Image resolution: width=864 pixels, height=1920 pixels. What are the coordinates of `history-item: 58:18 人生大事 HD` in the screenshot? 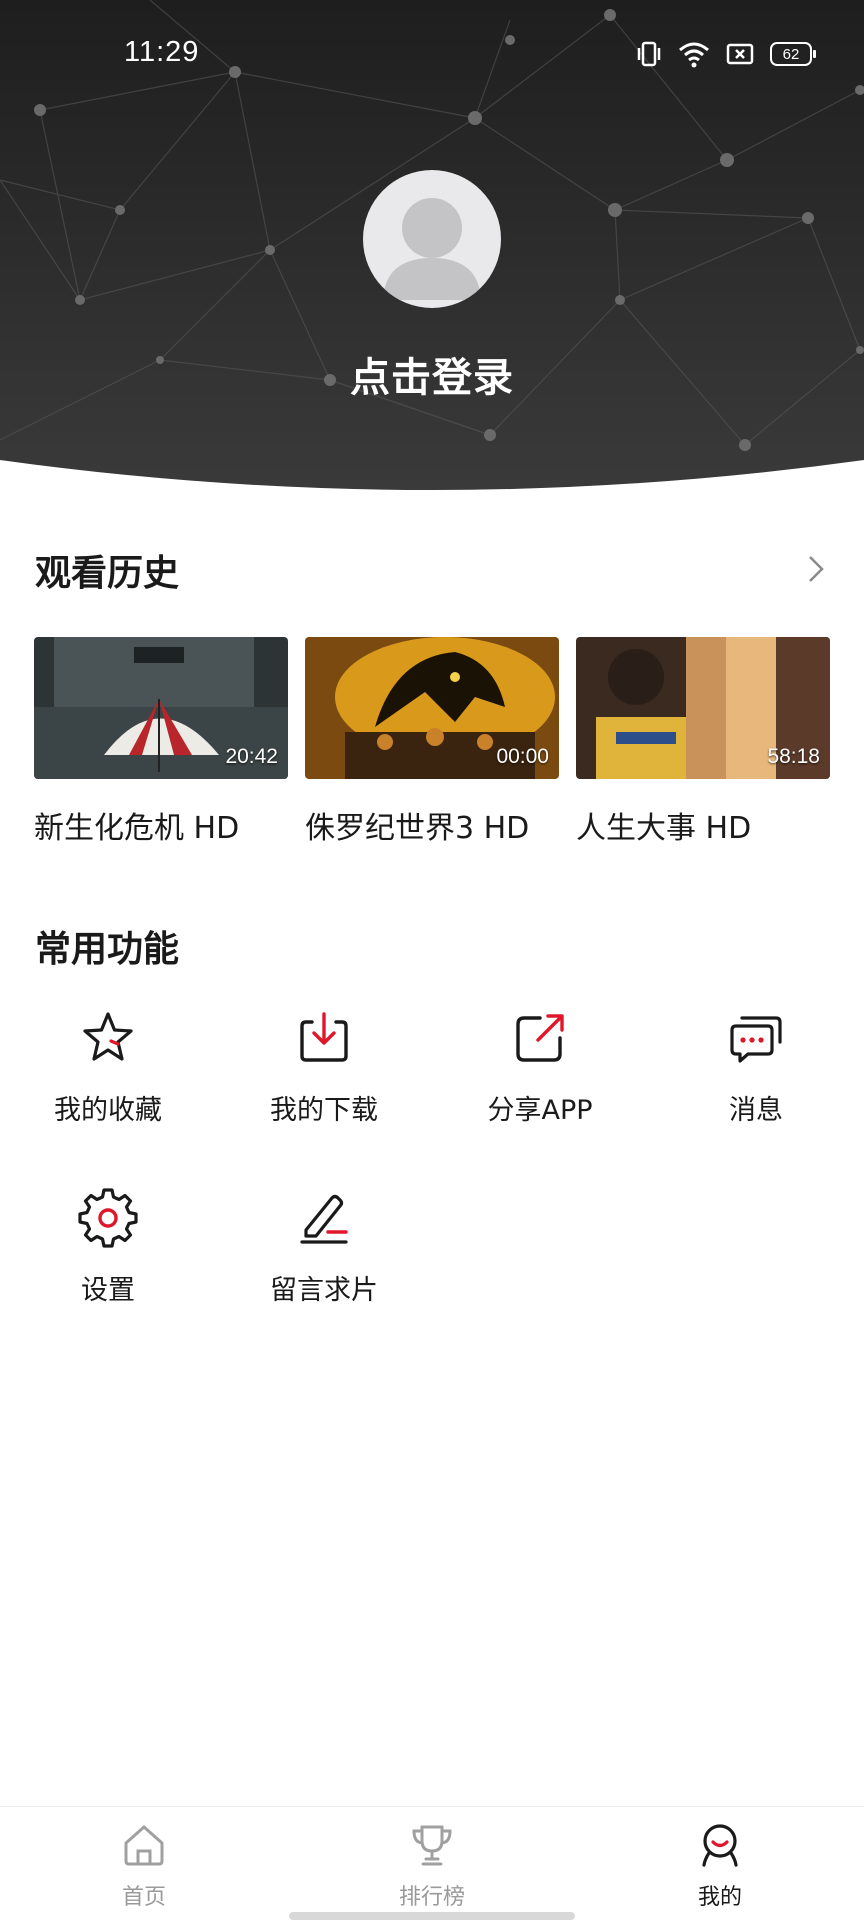 It's located at (703, 742).